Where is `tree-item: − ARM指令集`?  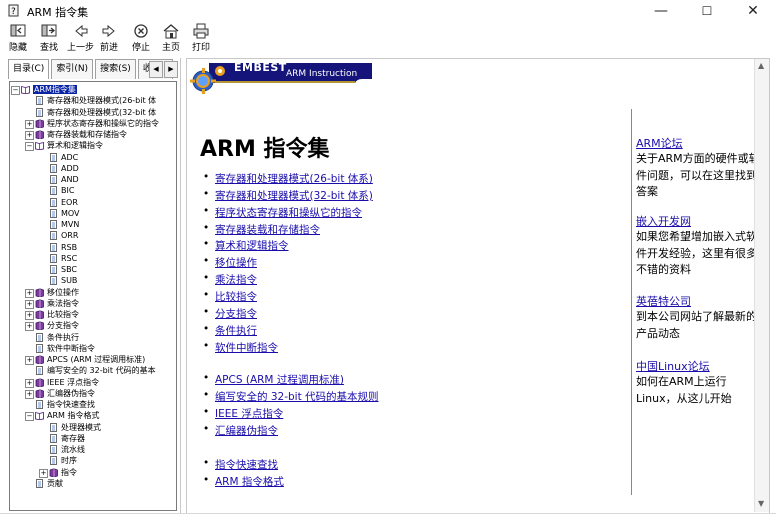
tree-item: − ARM指令集 is located at coordinates (93, 89).